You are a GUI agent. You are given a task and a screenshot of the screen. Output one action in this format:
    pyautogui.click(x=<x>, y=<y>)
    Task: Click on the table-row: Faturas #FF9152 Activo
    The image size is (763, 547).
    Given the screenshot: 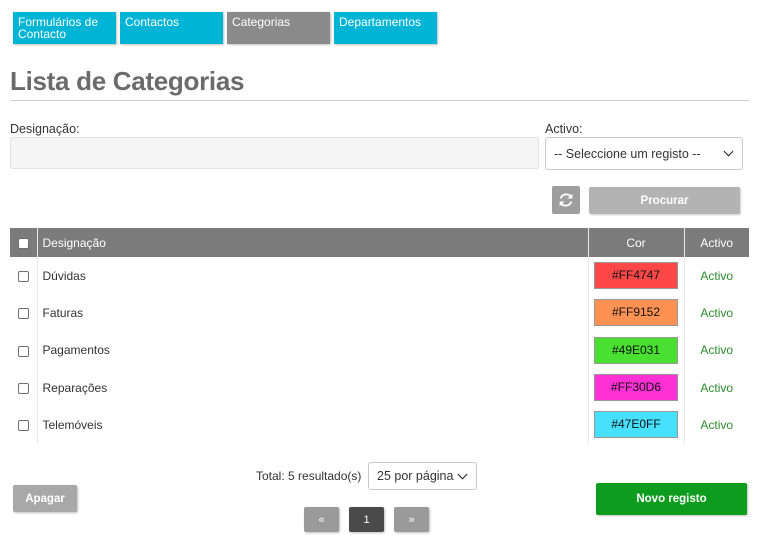 What is the action you would take?
    pyautogui.click(x=379, y=313)
    